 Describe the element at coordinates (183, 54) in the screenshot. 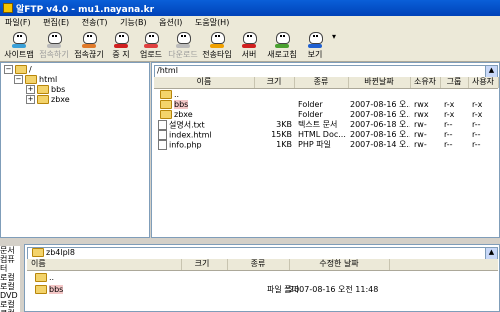

I see `download-label: 다운로드` at that location.